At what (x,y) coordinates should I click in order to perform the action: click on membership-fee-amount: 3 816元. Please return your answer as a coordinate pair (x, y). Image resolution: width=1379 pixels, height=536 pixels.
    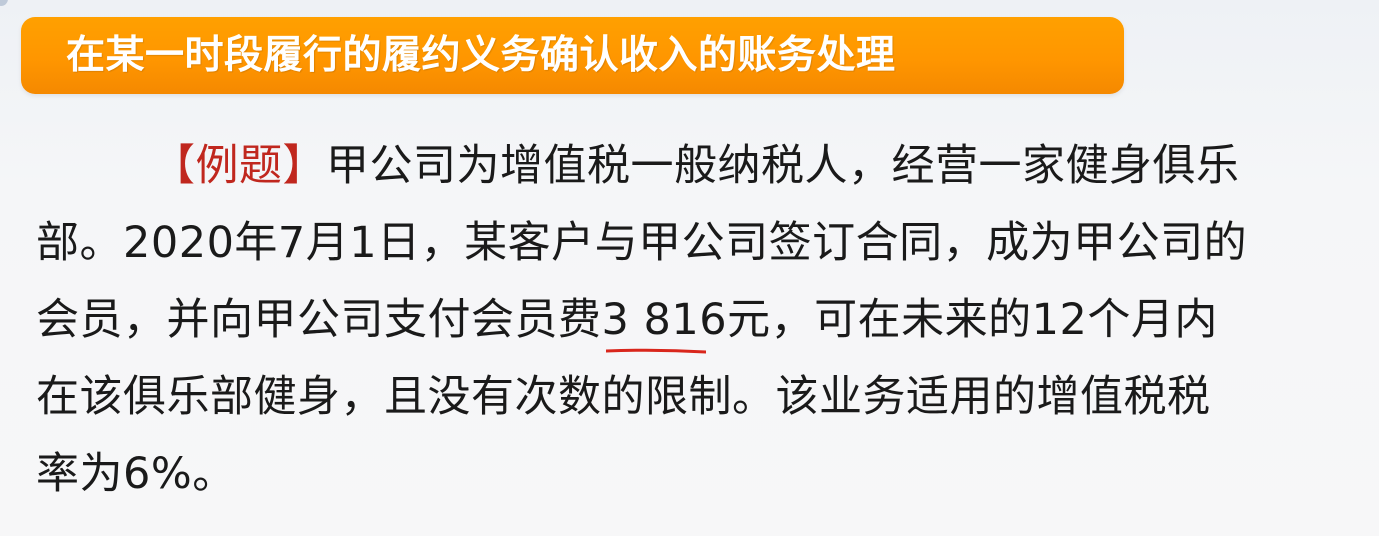
    Looking at the image, I should click on (686, 320).